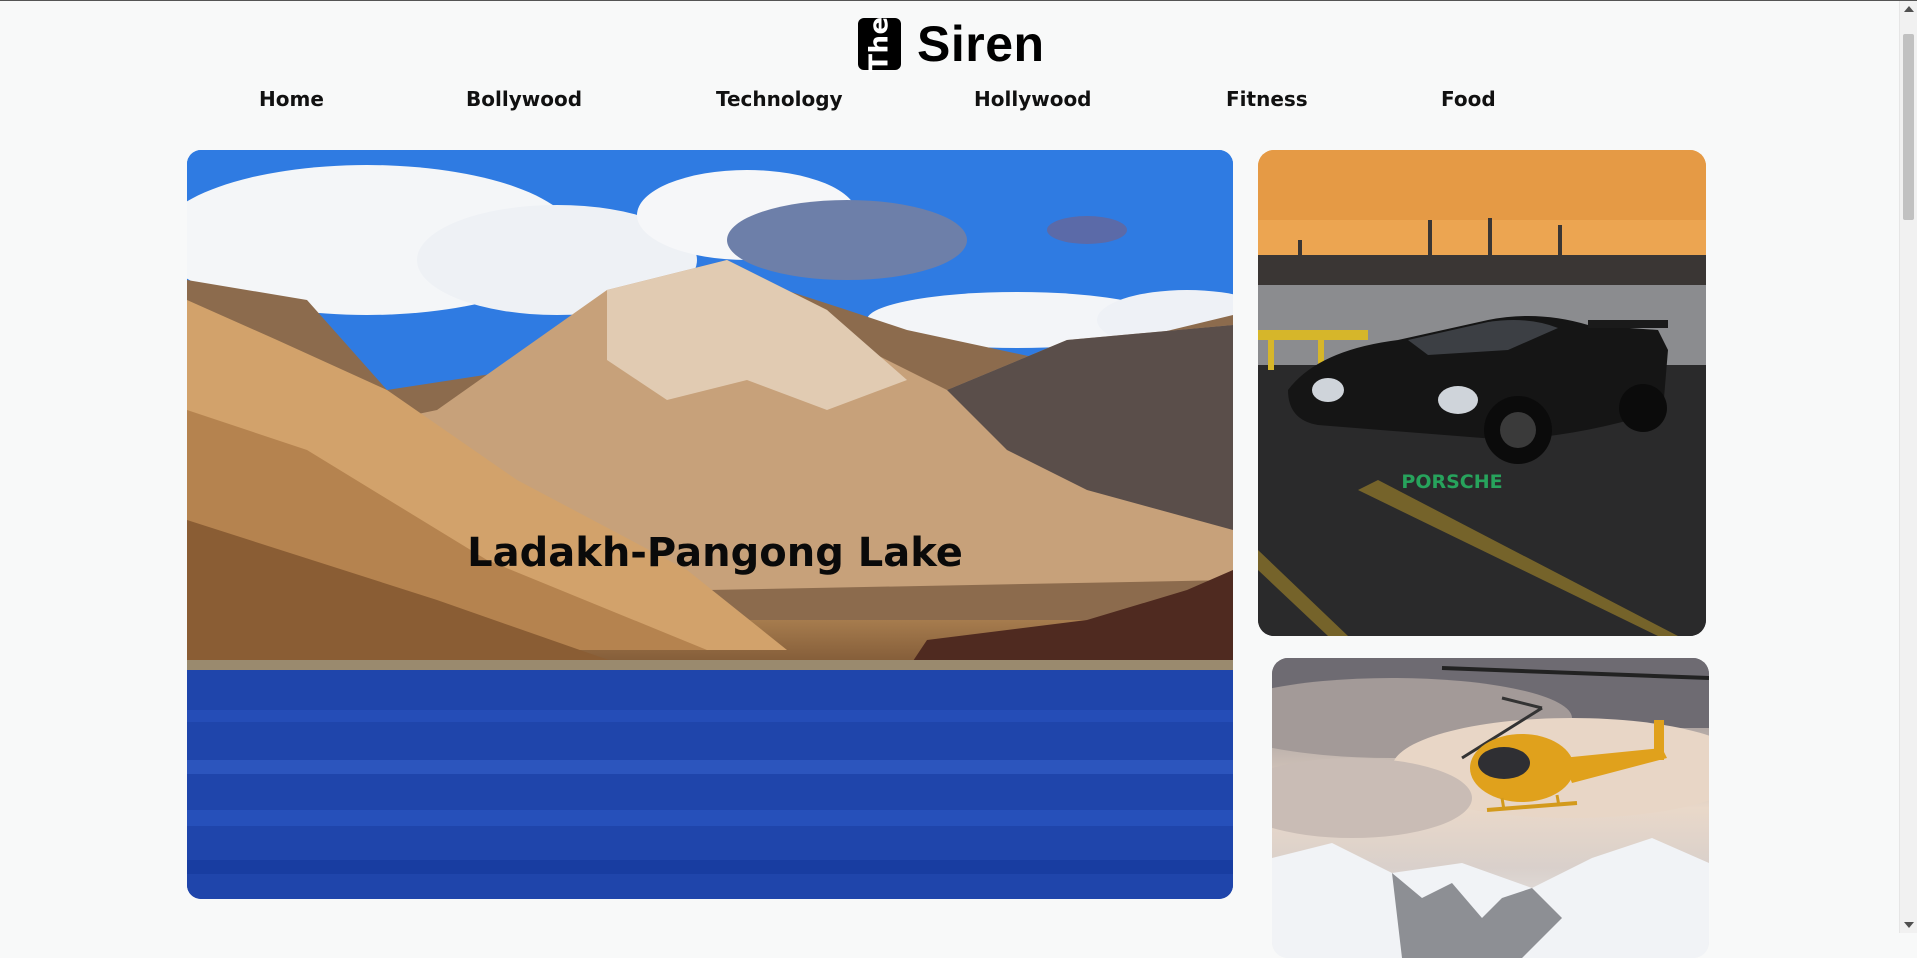  I want to click on helicopter-image, so click(1490, 808).